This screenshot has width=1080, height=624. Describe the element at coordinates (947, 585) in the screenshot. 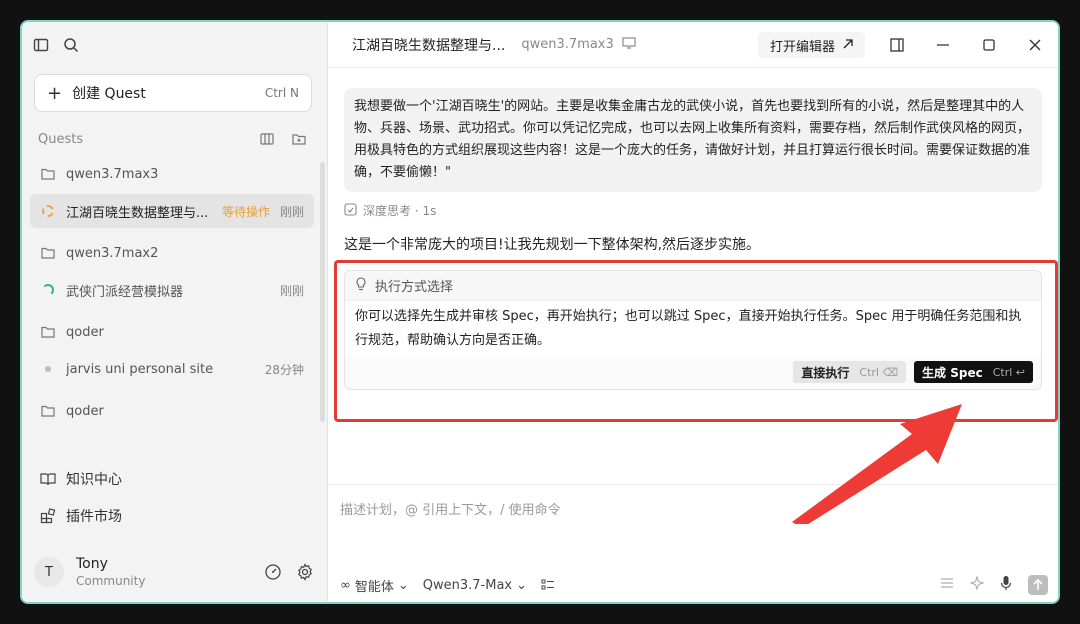

I see `list-icon` at that location.